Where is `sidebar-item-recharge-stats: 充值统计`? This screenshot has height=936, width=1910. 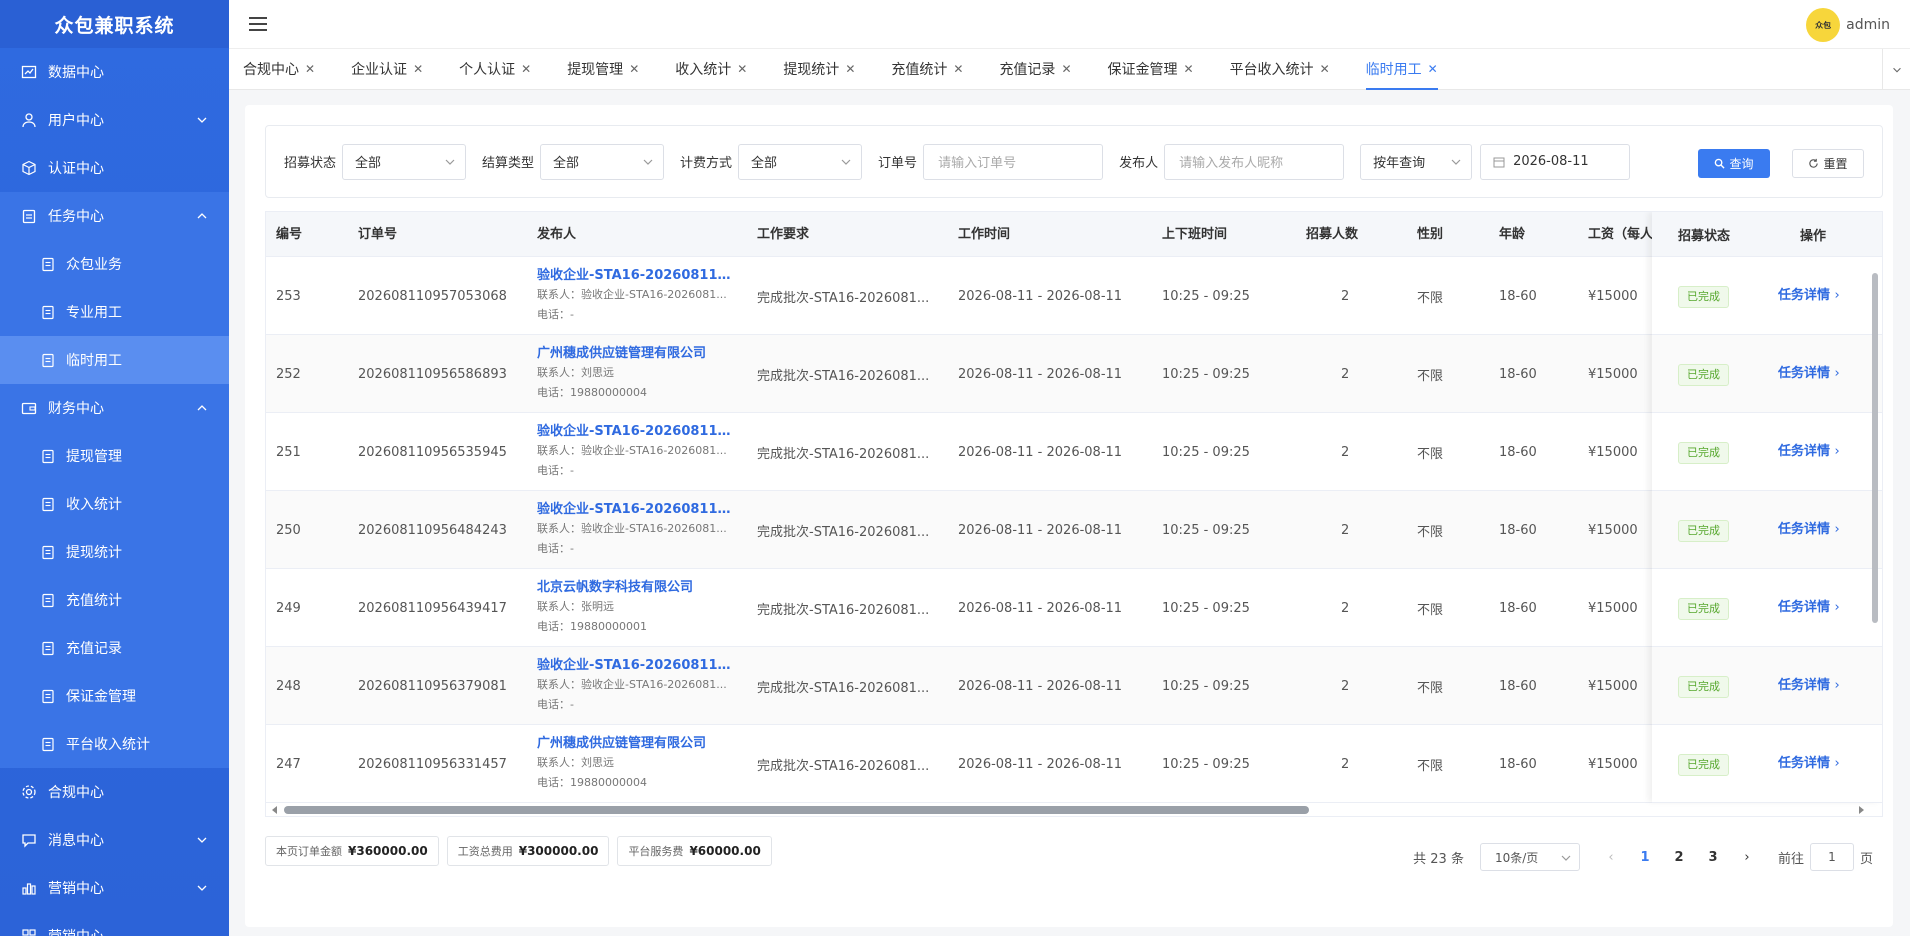
sidebar-item-recharge-stats: 充值统计 is located at coordinates (114, 600).